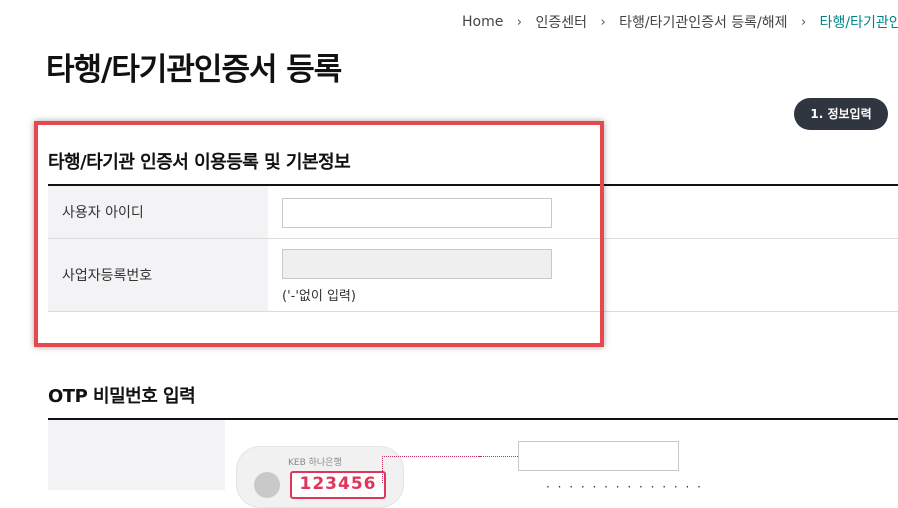  Describe the element at coordinates (122, 396) in the screenshot. I see `otp-section-title: OTP 비밀번호 입력` at that location.